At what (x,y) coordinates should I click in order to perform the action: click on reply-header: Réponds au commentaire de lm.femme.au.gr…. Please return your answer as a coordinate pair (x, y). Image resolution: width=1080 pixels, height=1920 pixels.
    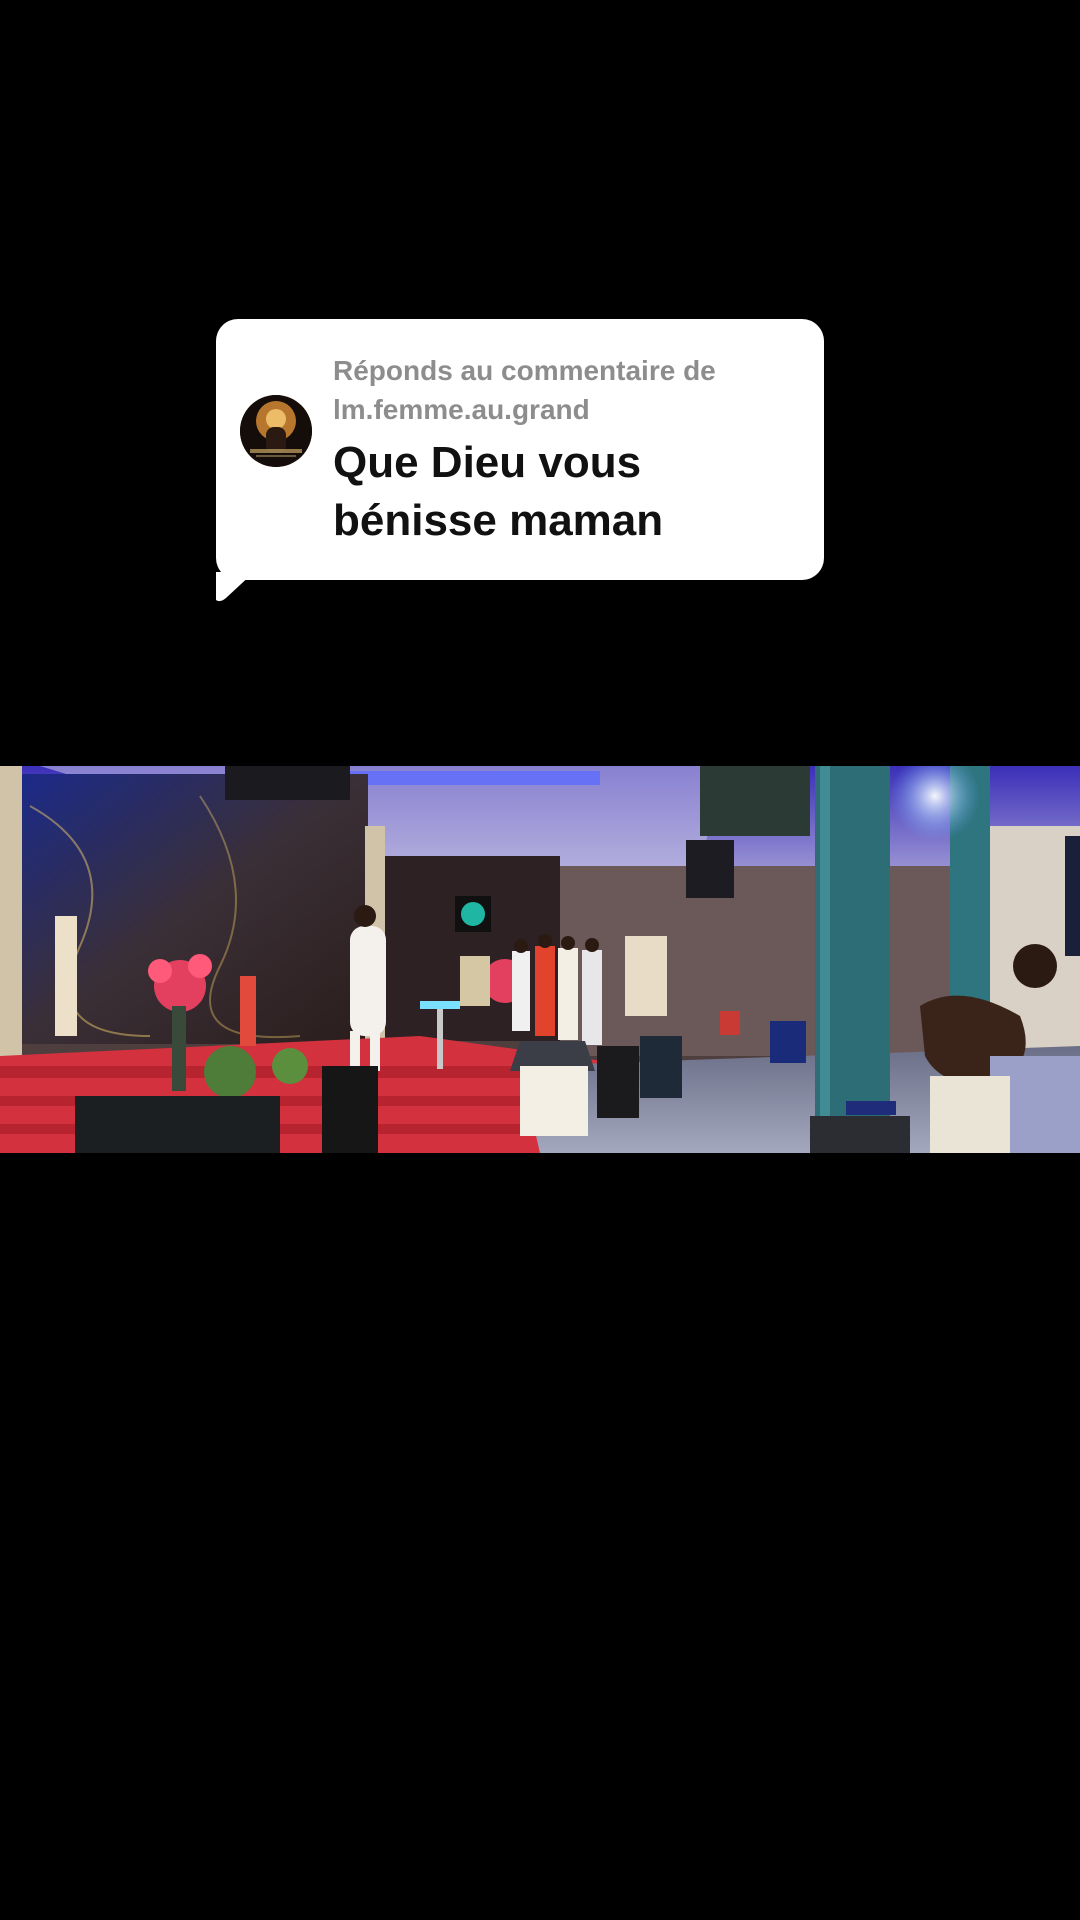
    Looking at the image, I should click on (568, 390).